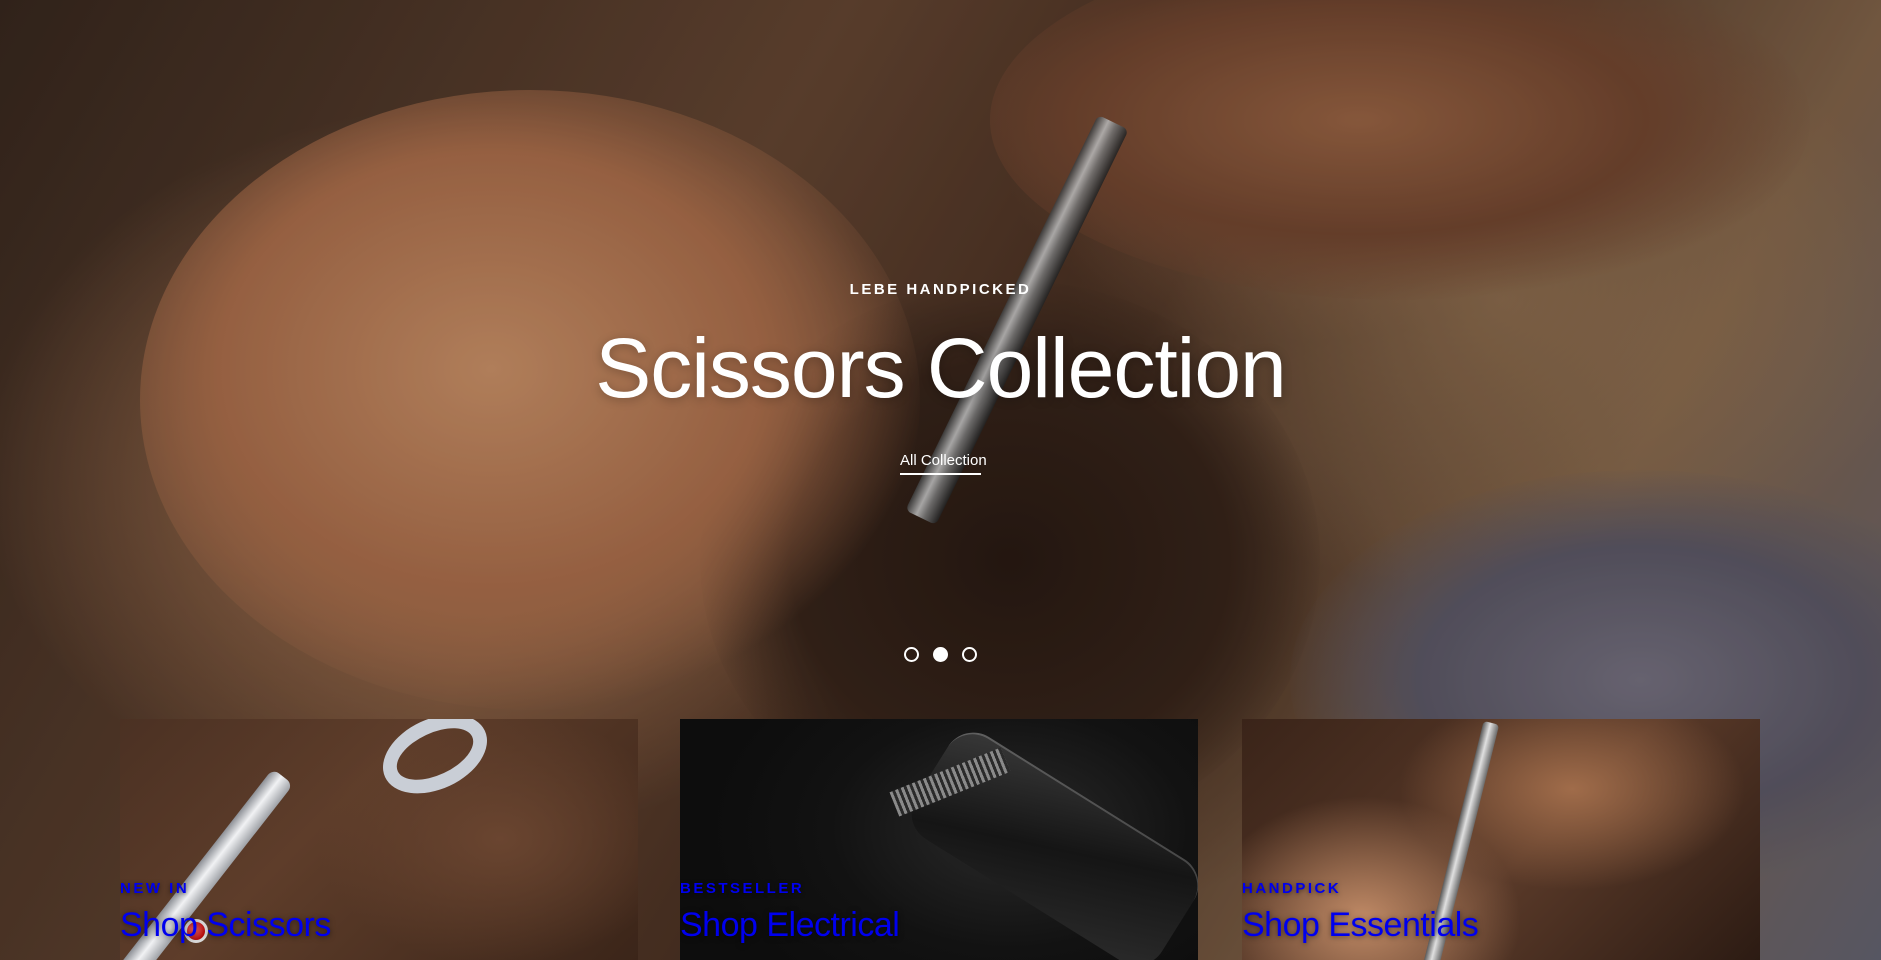  Describe the element at coordinates (790, 925) in the screenshot. I see `card-title: Shop Electrical` at that location.